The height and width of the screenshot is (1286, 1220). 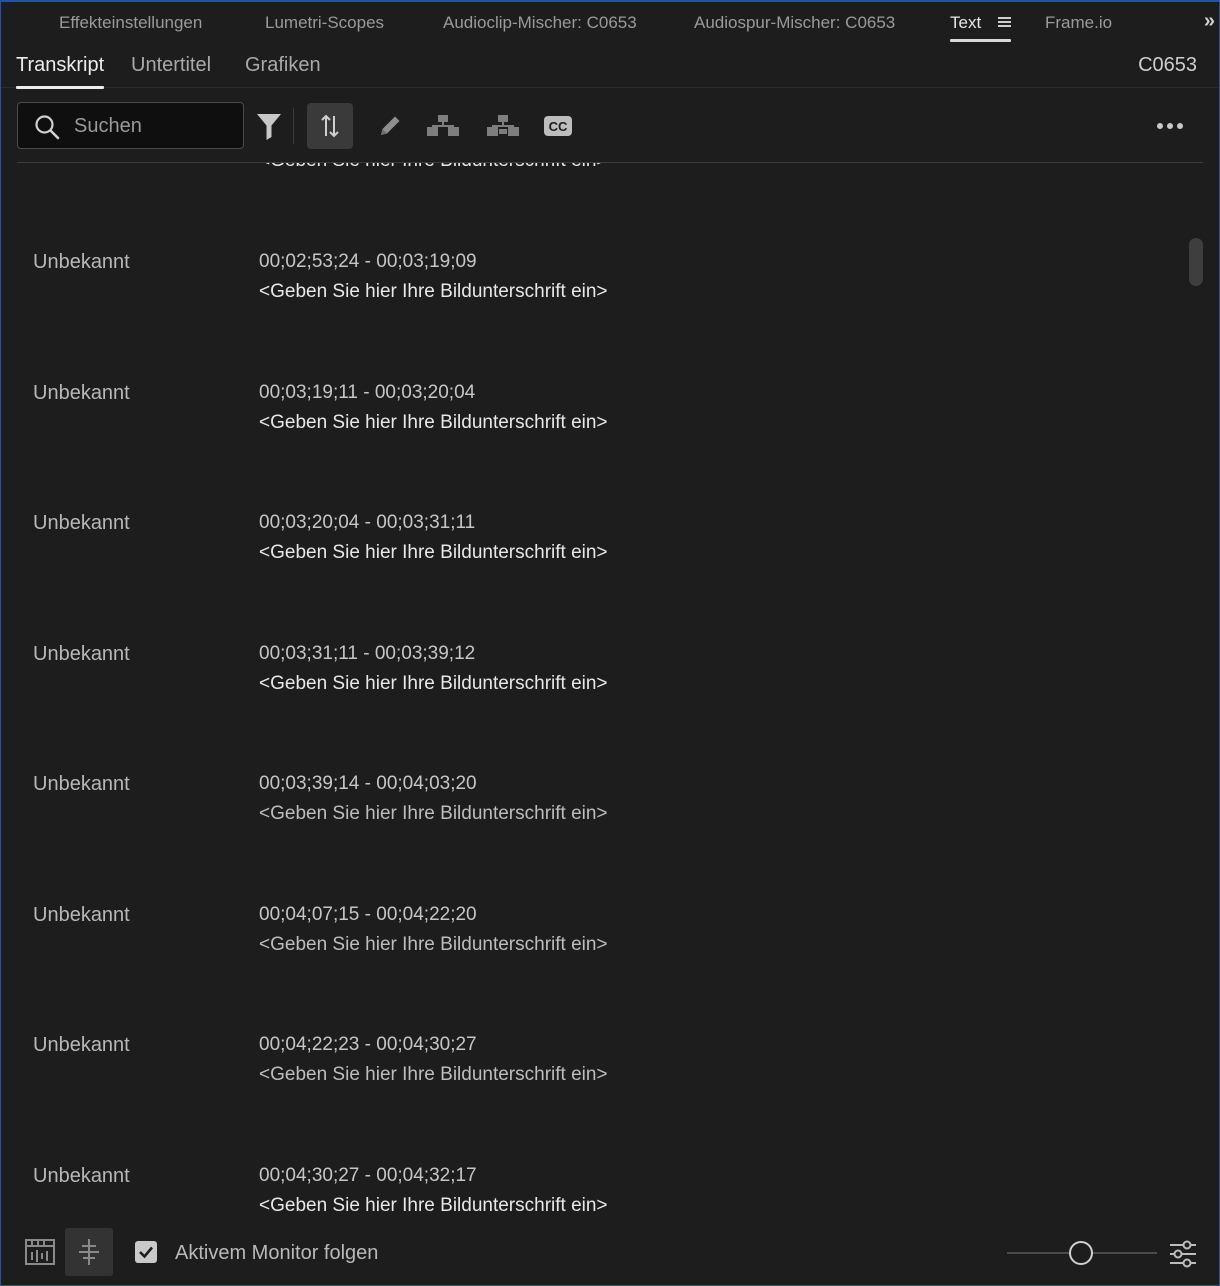 I want to click on timecode: 00;02;53;24 - 00;03;19;09, so click(x=368, y=261).